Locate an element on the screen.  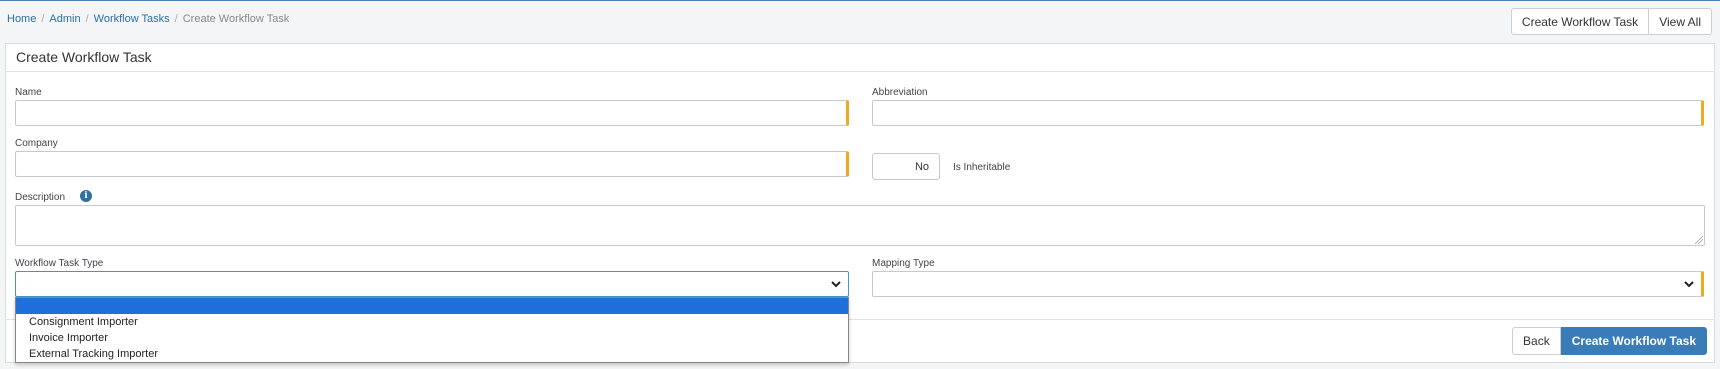
description-label: Description is located at coordinates (40, 197).